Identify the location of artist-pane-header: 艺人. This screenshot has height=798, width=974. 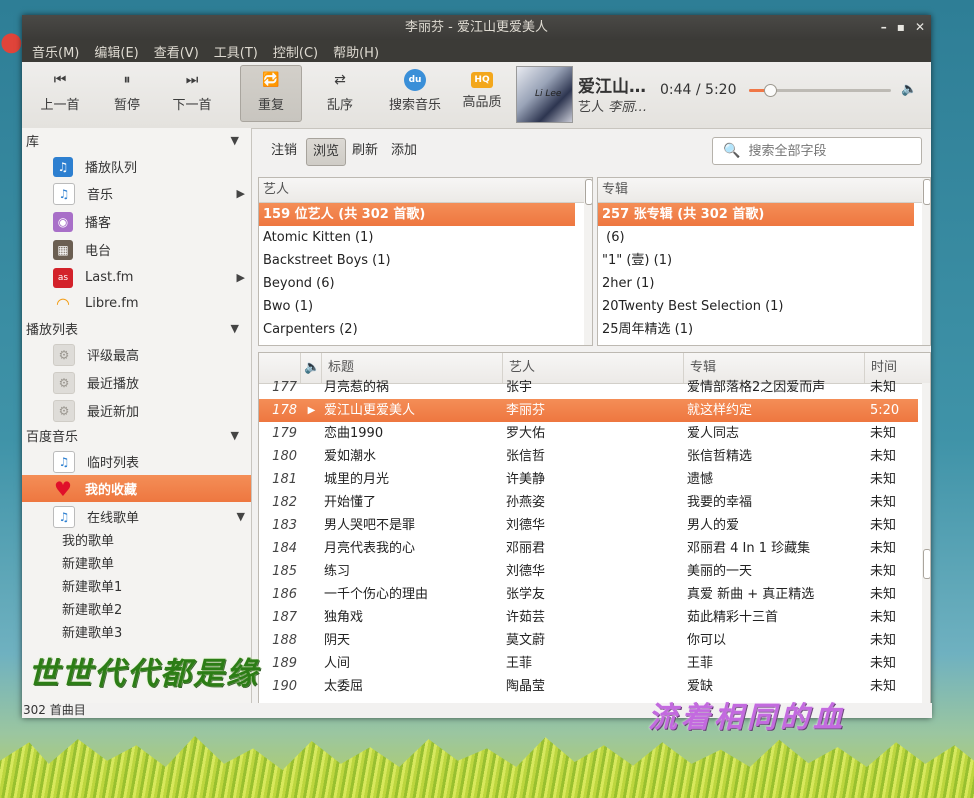
(425, 190).